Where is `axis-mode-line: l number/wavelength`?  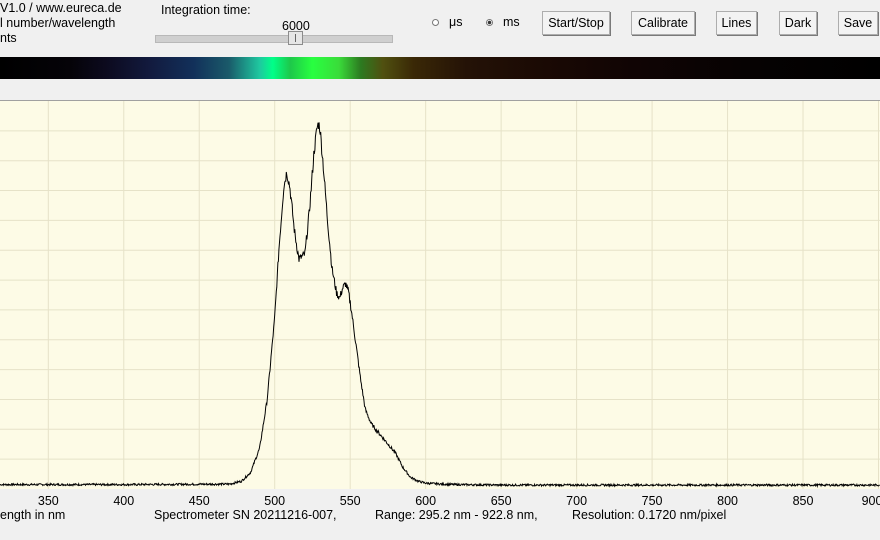 axis-mode-line: l number/wavelength is located at coordinates (58, 23).